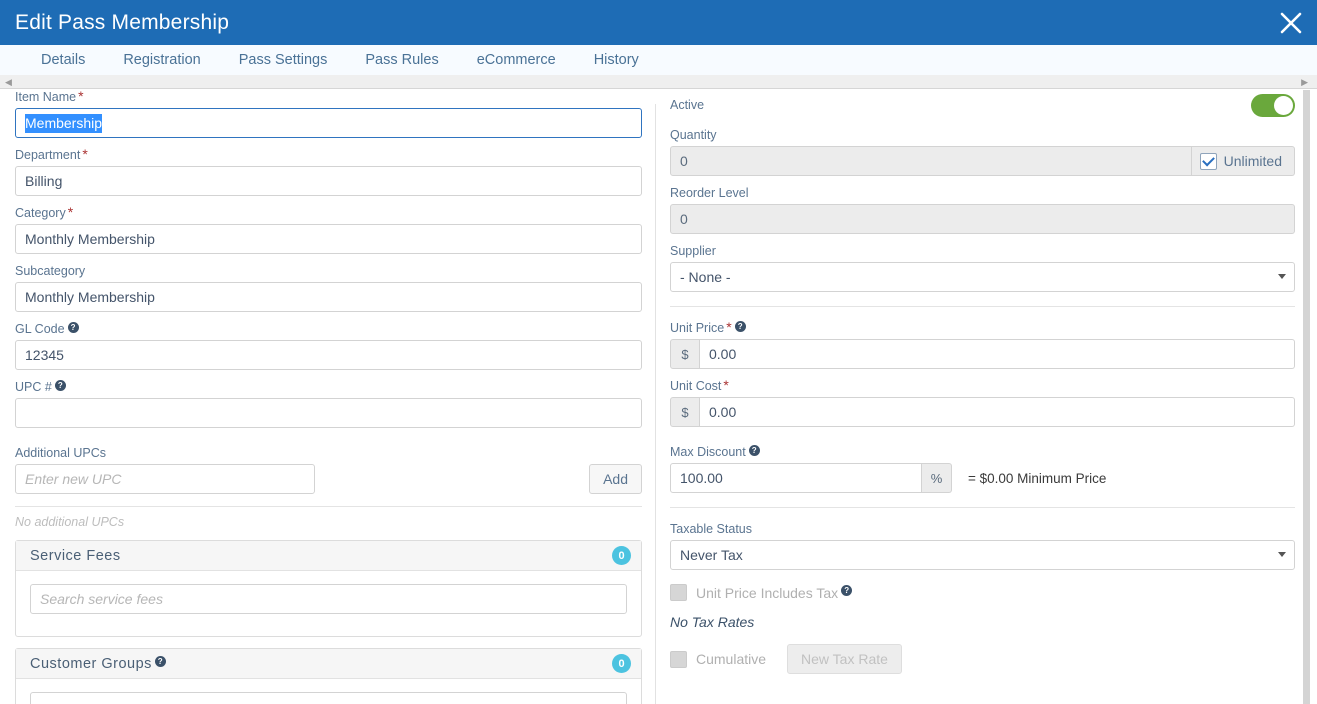 The width and height of the screenshot is (1317, 704). I want to click on active-toggle-knob, so click(1283, 105).